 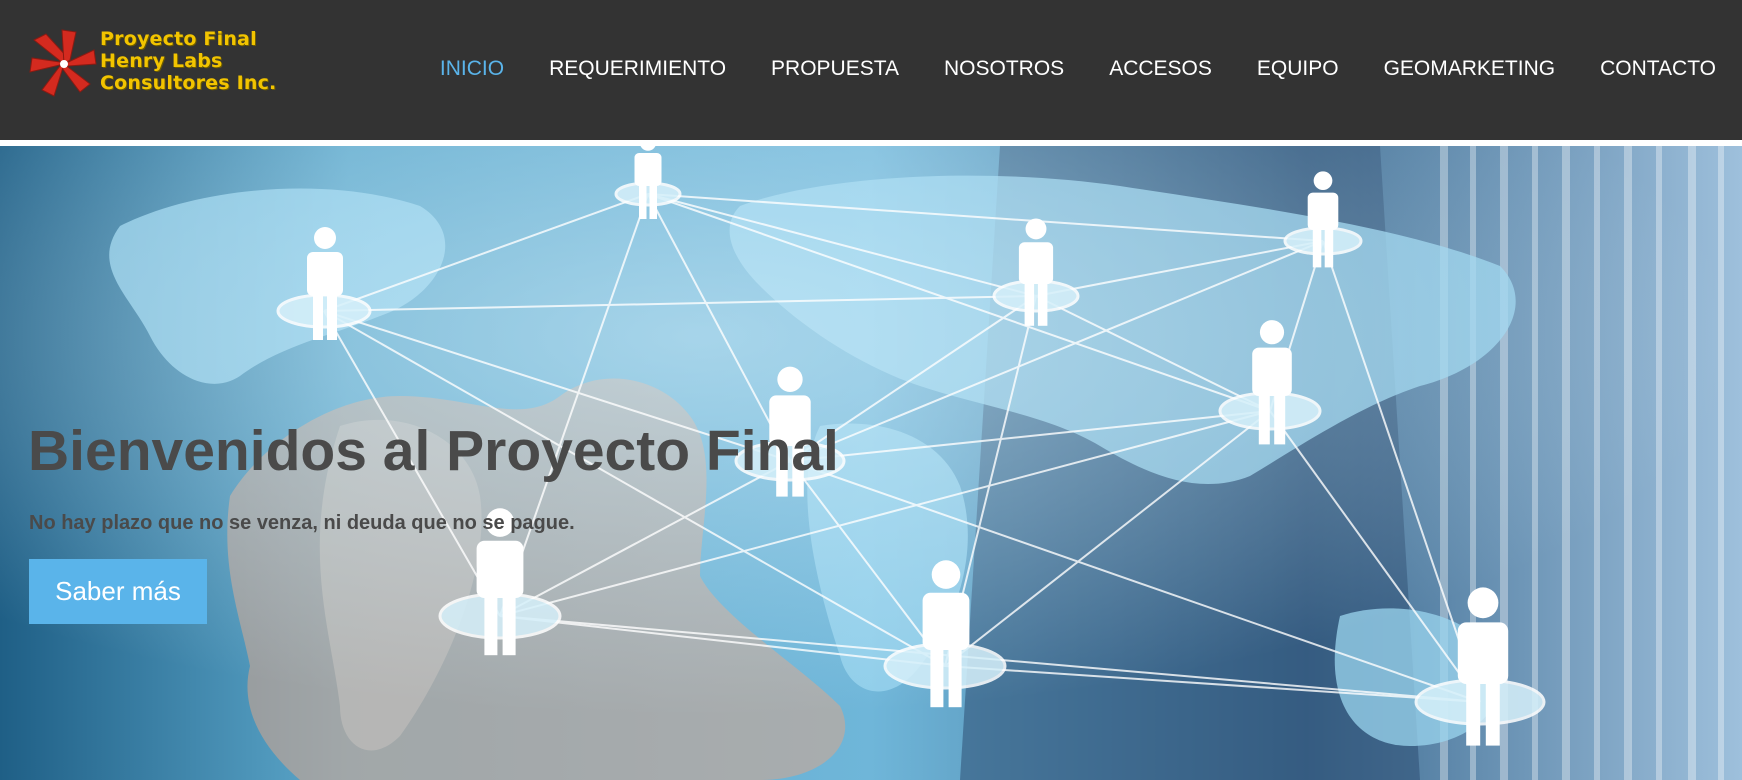 I want to click on nav-requerimiento: REQUERIMIENTO, so click(x=637, y=69).